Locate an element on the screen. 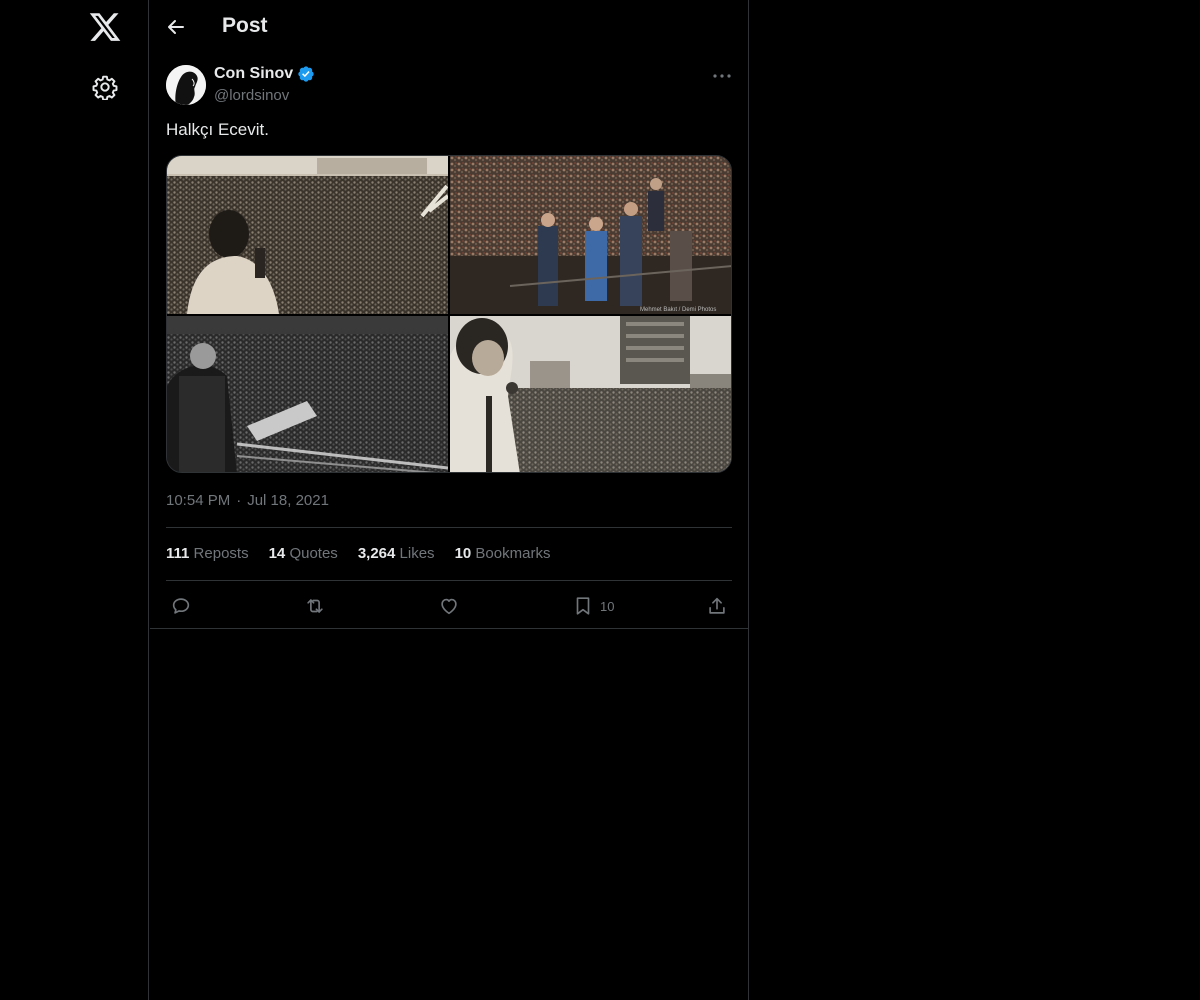  bookmarks-count: 10 is located at coordinates (463, 553).